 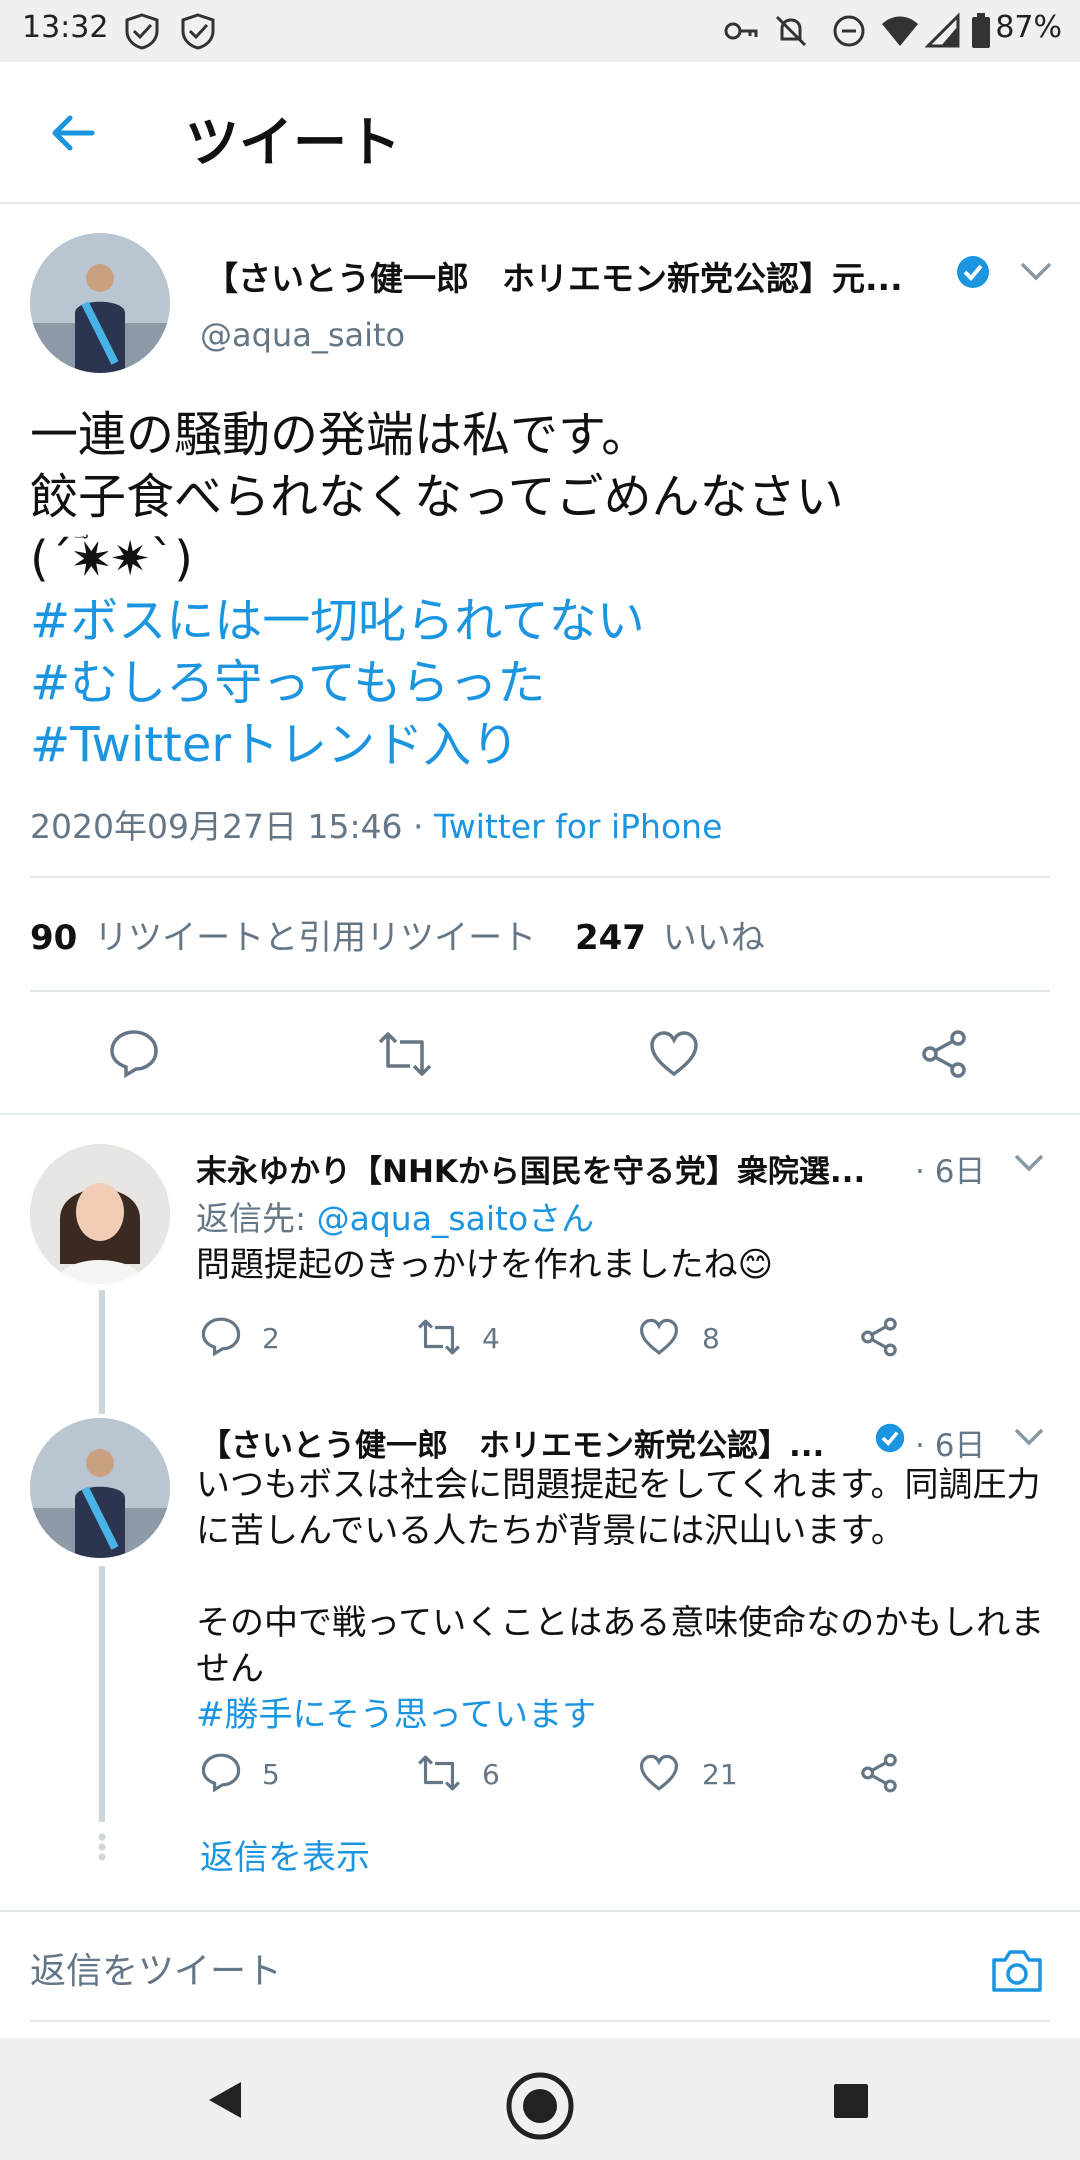 I want to click on reply-input-placeholder: 返信をツイート, so click(x=156, y=1968).